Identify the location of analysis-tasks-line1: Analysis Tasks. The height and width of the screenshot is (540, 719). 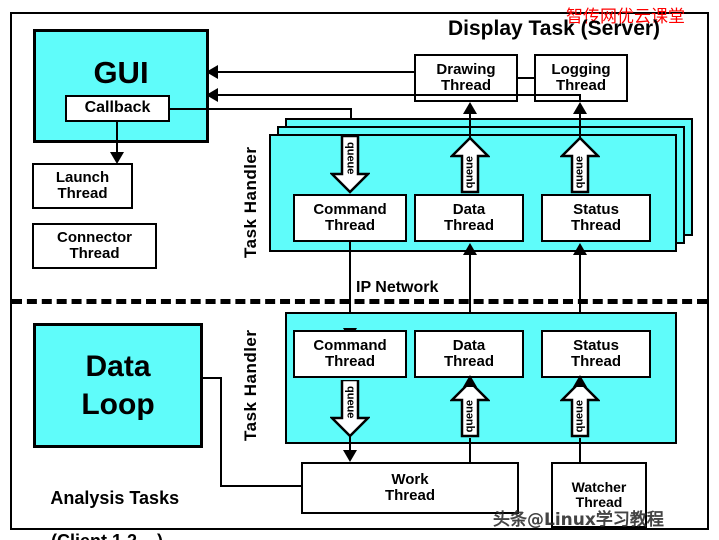
(115, 497).